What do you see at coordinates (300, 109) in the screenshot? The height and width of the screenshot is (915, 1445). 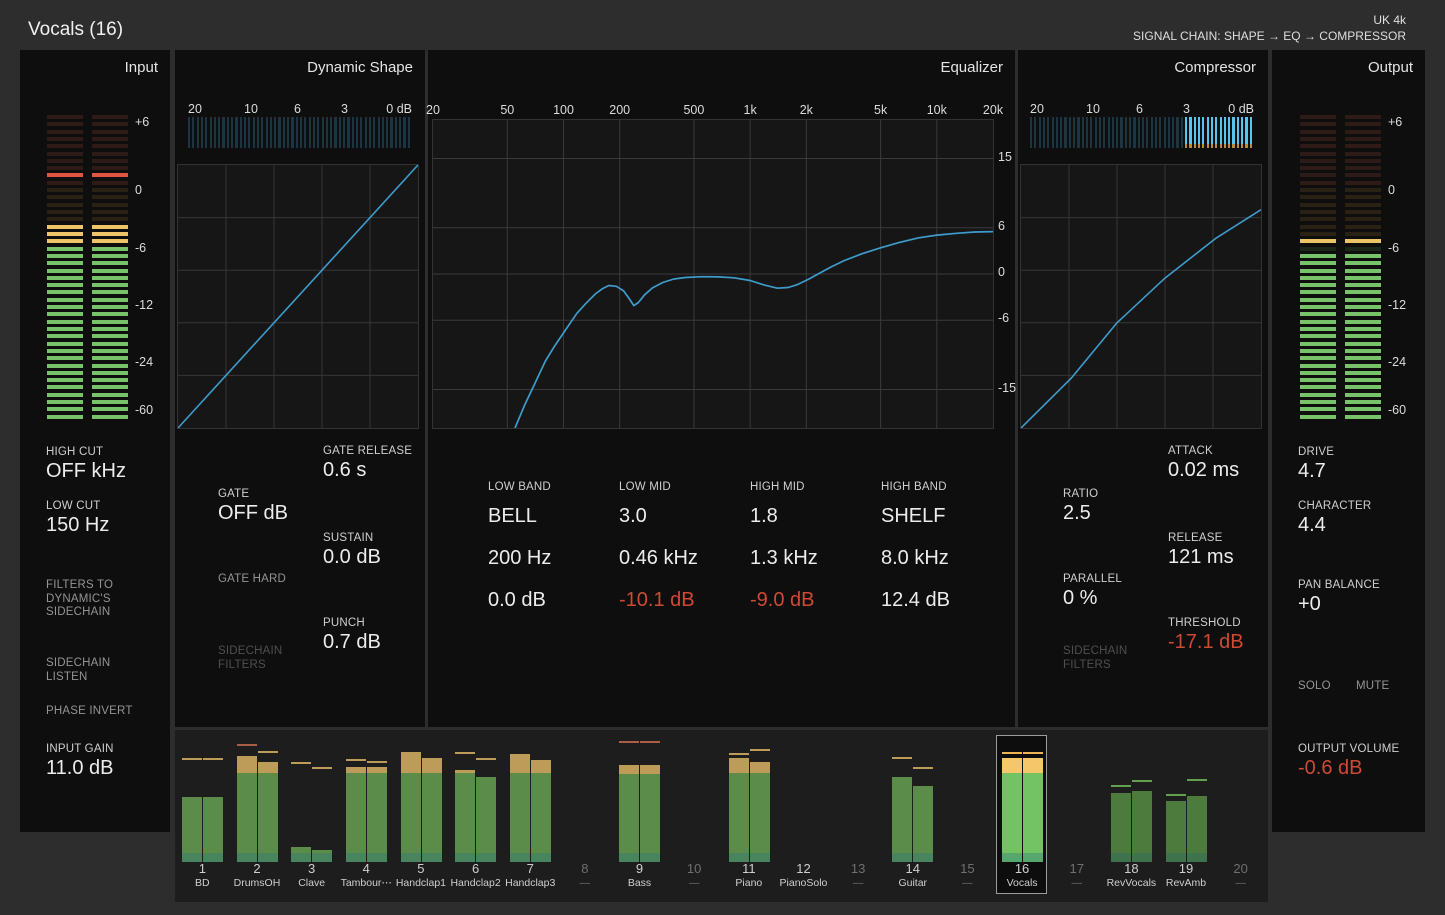 I see `gr-meter-scale: 20 10 6 3 0 dB` at bounding box center [300, 109].